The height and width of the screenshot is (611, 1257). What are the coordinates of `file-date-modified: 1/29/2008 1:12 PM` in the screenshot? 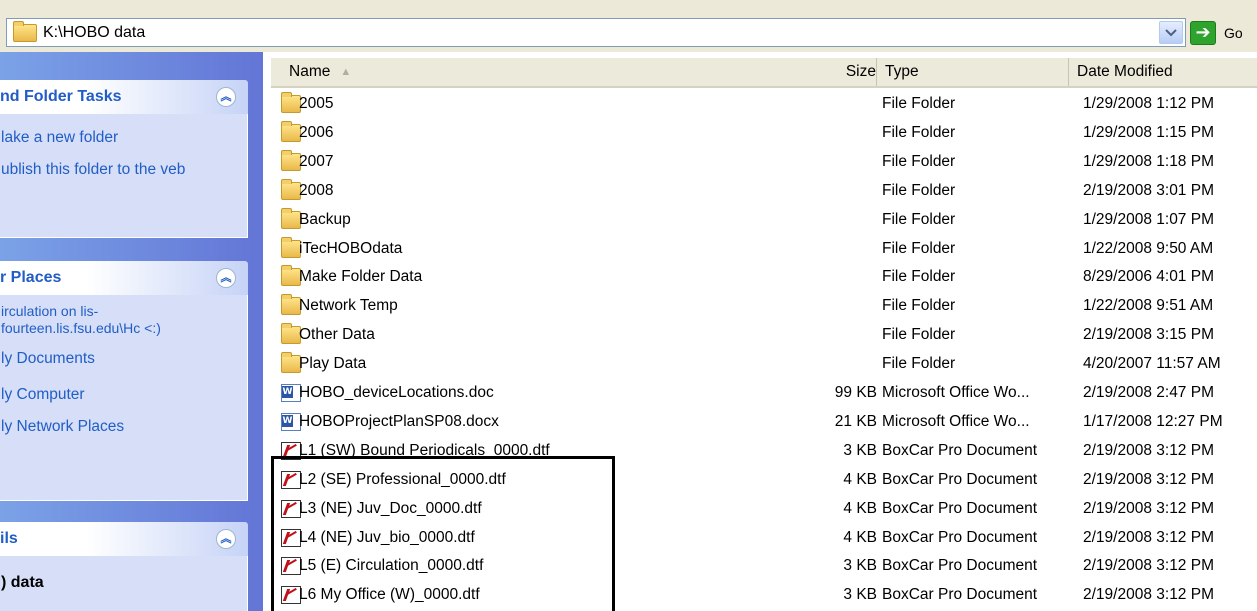 It's located at (1148, 103).